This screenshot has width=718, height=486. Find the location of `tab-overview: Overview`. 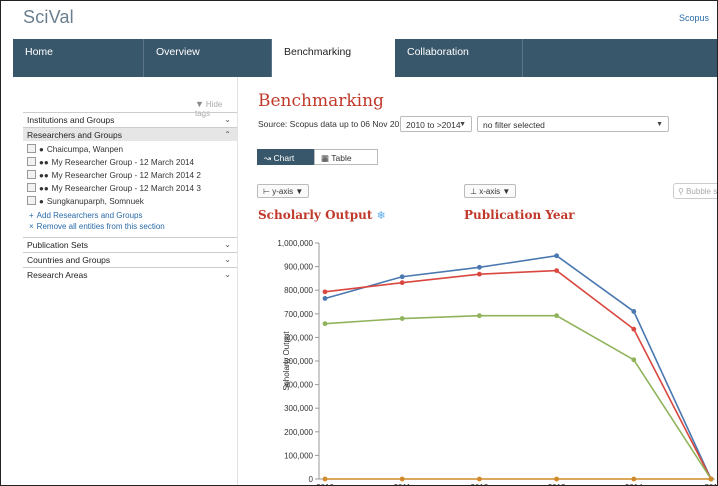

tab-overview: Overview is located at coordinates (208, 58).